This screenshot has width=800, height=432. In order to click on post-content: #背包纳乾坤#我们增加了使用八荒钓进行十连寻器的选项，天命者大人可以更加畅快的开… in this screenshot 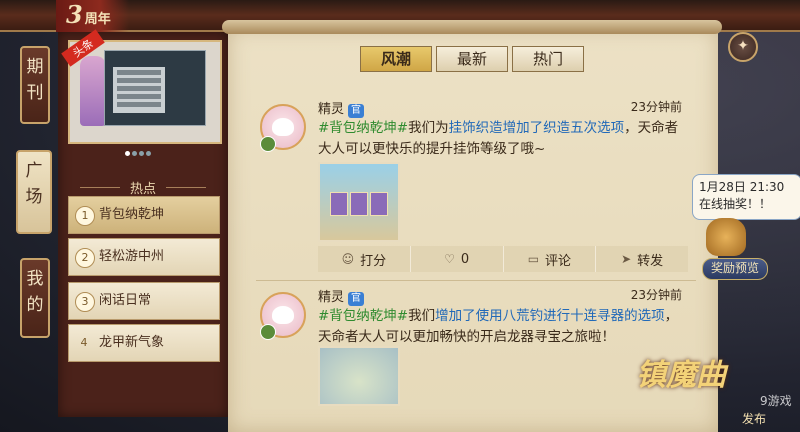, I will do `click(498, 326)`.